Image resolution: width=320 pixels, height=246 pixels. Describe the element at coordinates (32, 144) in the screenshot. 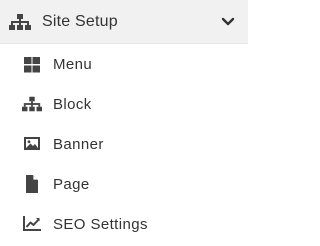

I see `image-icon` at that location.